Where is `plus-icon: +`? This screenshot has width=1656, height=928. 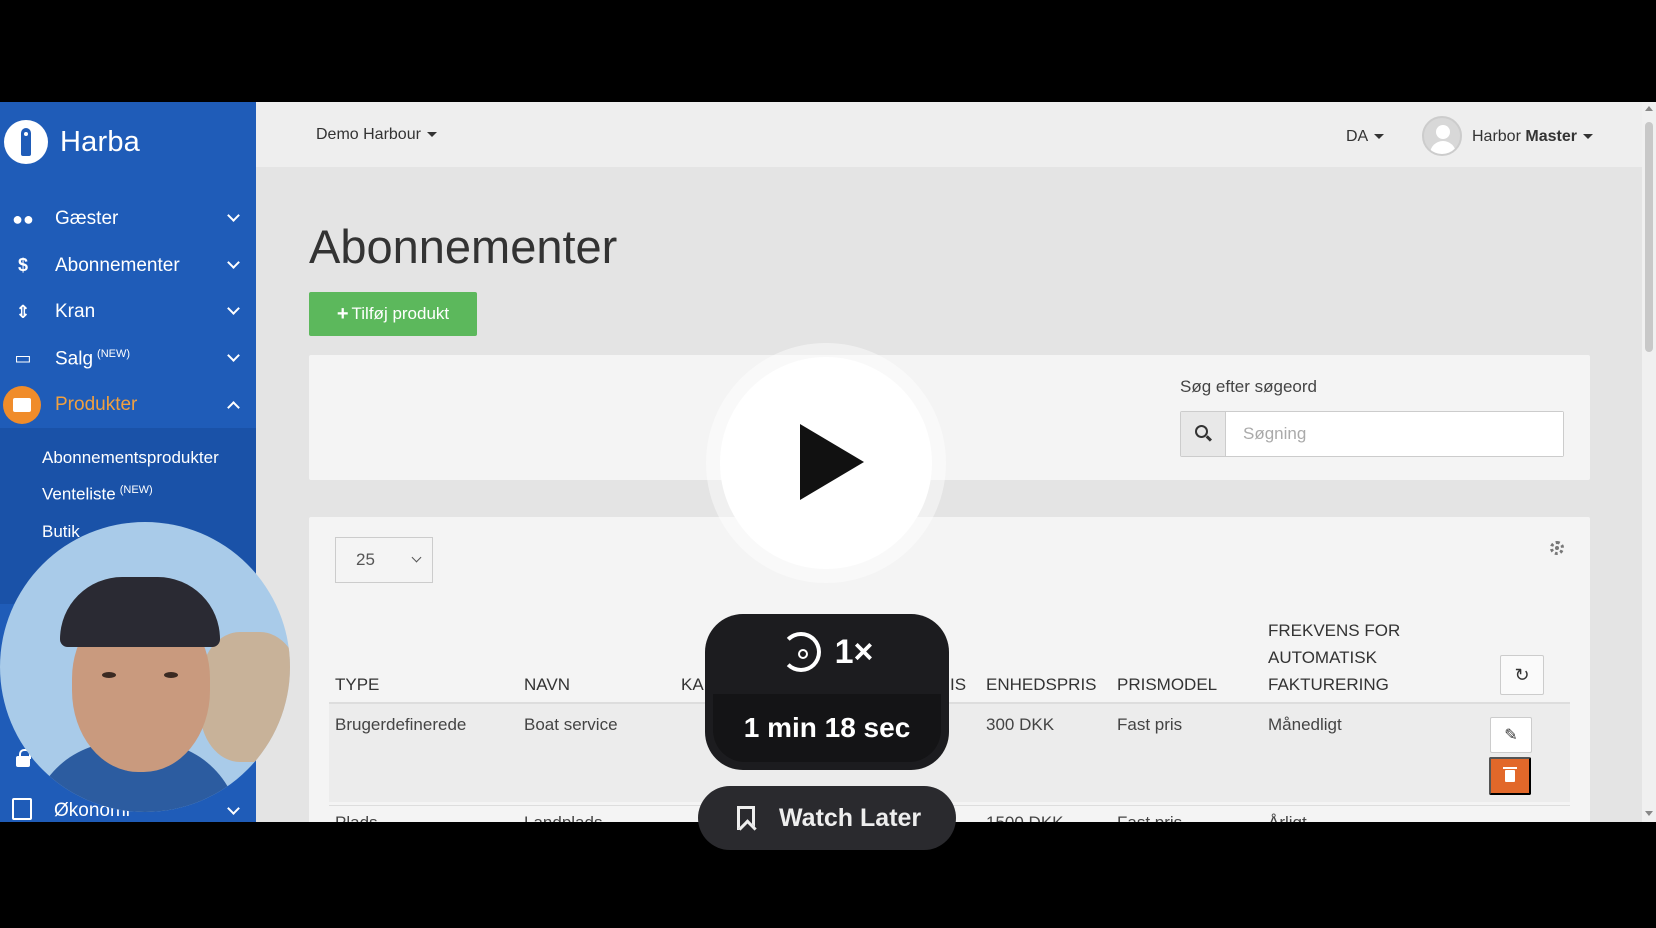
plus-icon: + is located at coordinates (342, 313).